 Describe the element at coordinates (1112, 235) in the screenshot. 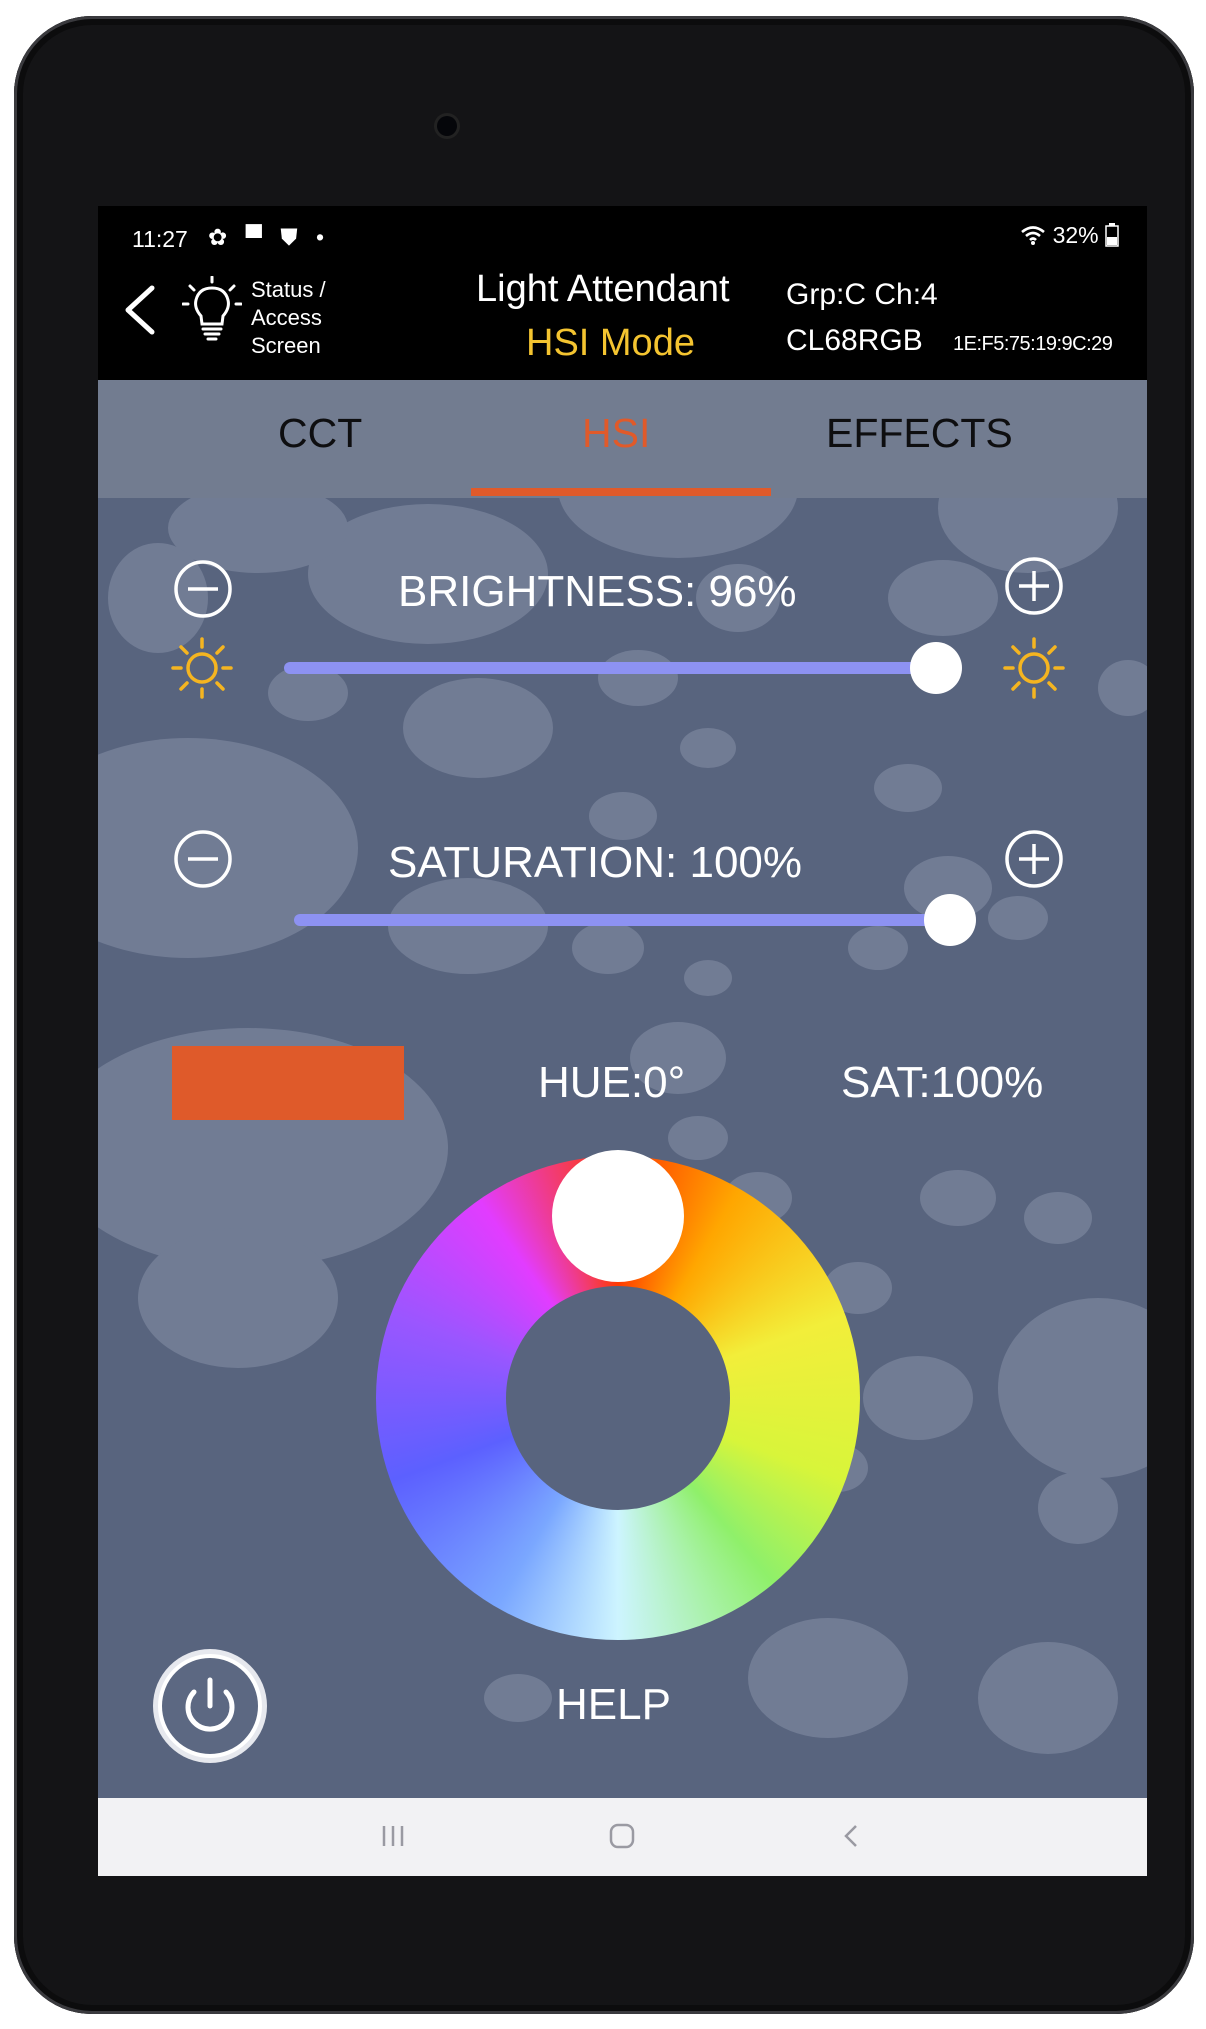

I see `battery-icon` at that location.